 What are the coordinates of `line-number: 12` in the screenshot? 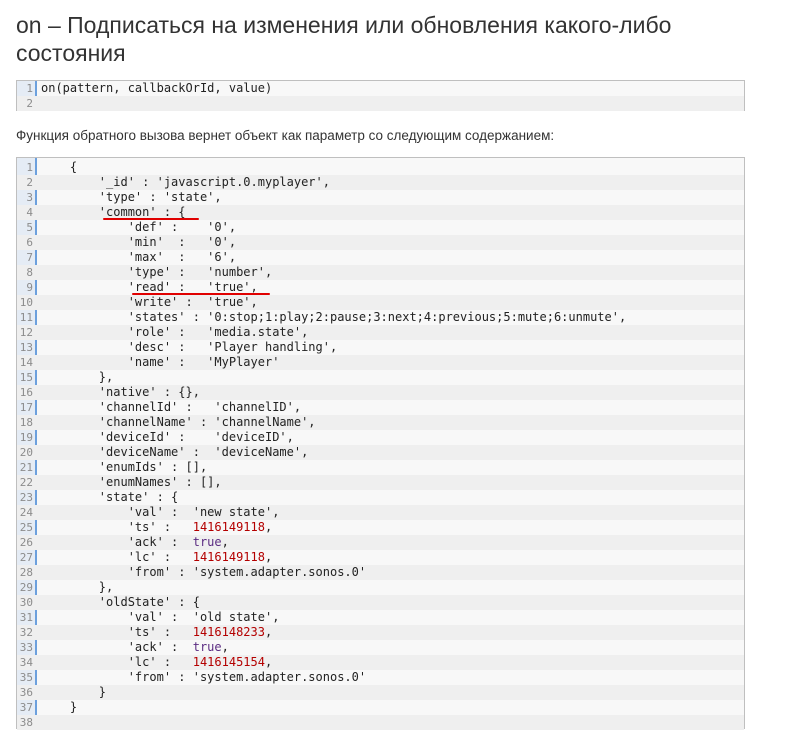 It's located at (26, 332).